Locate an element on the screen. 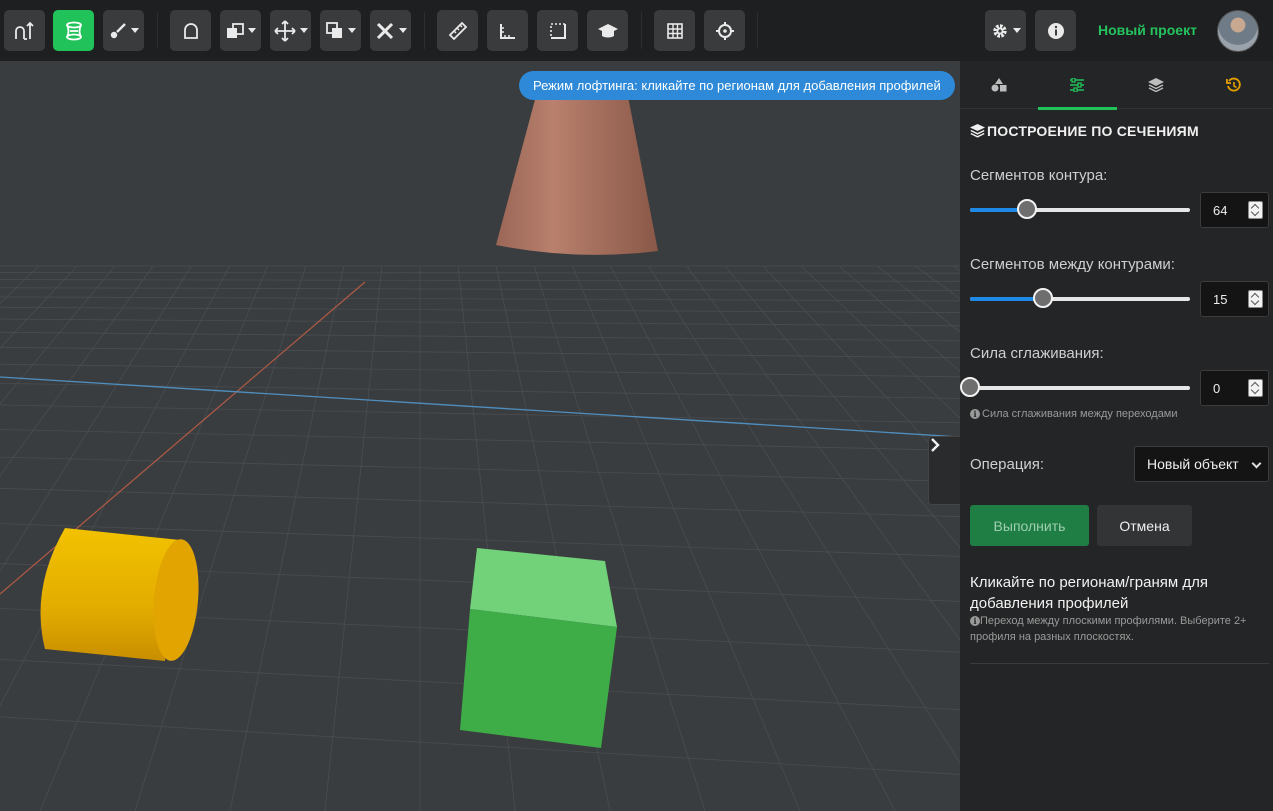  panel-divider is located at coordinates (1119, 663).